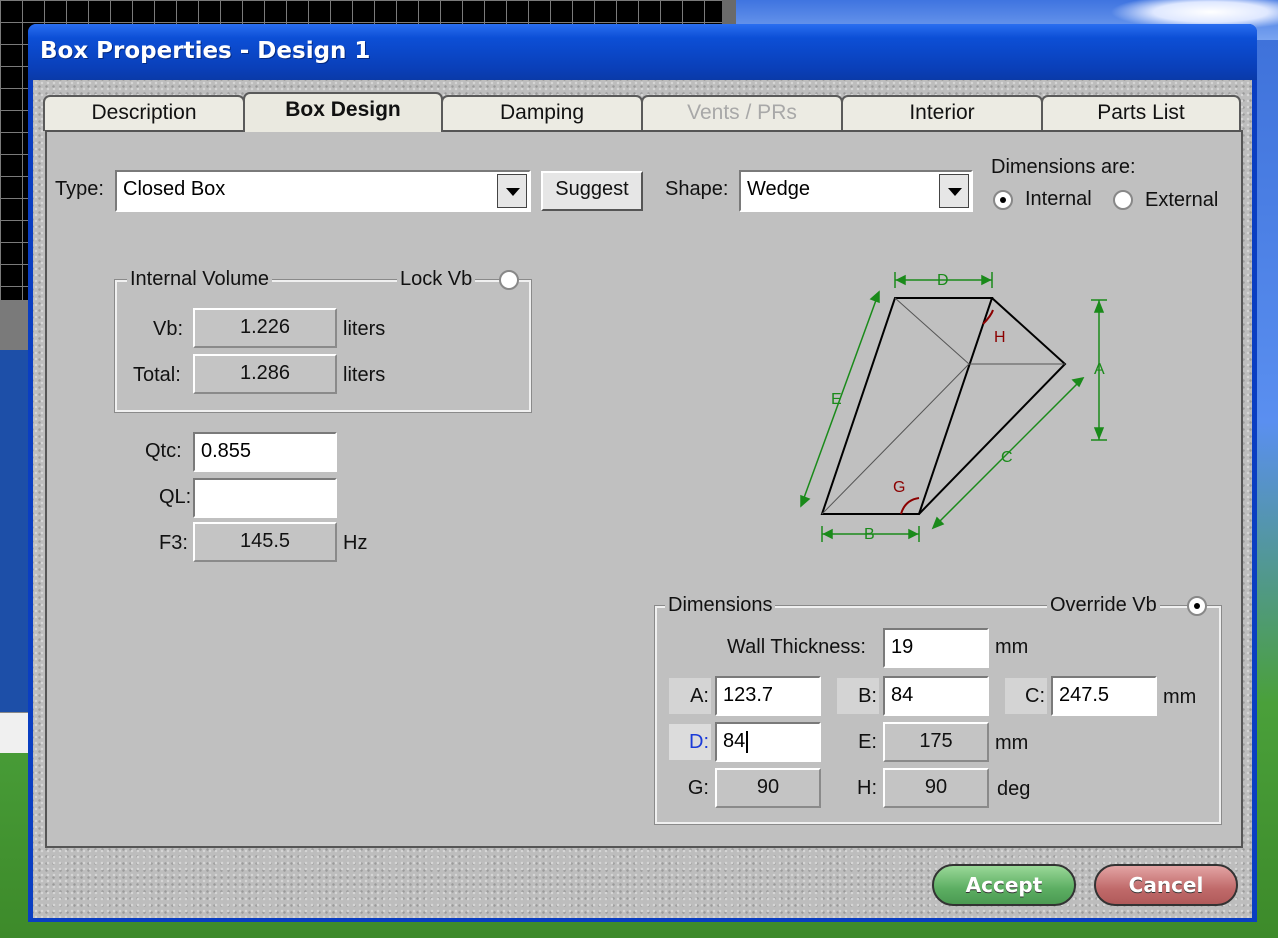  Describe the element at coordinates (1026, 696) in the screenshot. I see `dim-c-label: C:` at that location.